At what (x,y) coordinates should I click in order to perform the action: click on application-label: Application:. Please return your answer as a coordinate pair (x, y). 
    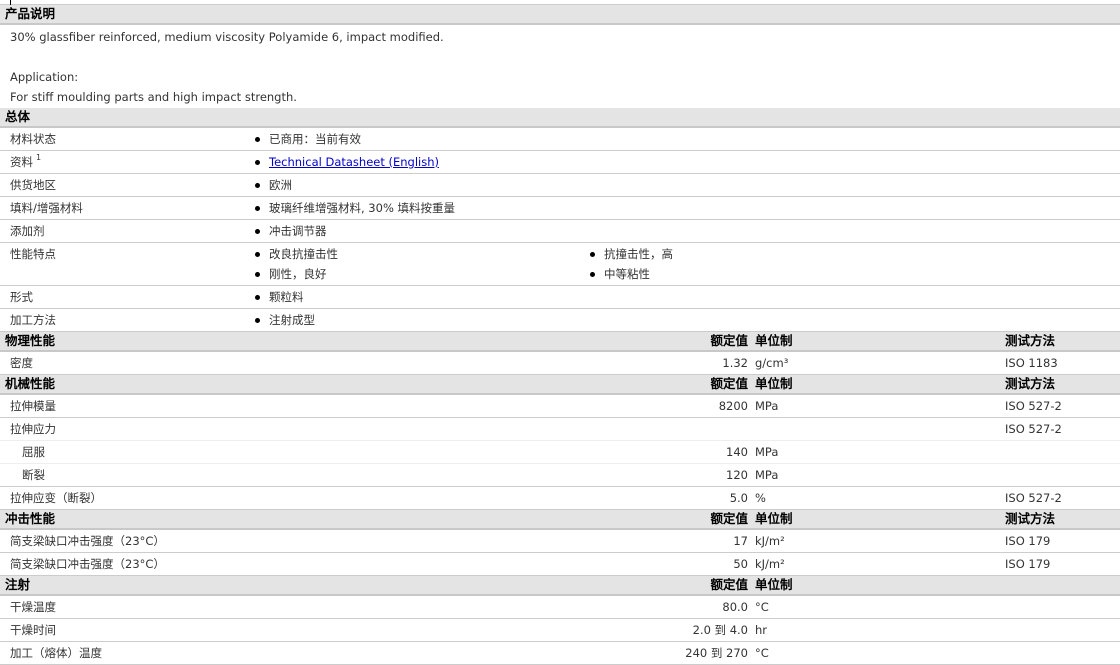
    Looking at the image, I should click on (44, 77).